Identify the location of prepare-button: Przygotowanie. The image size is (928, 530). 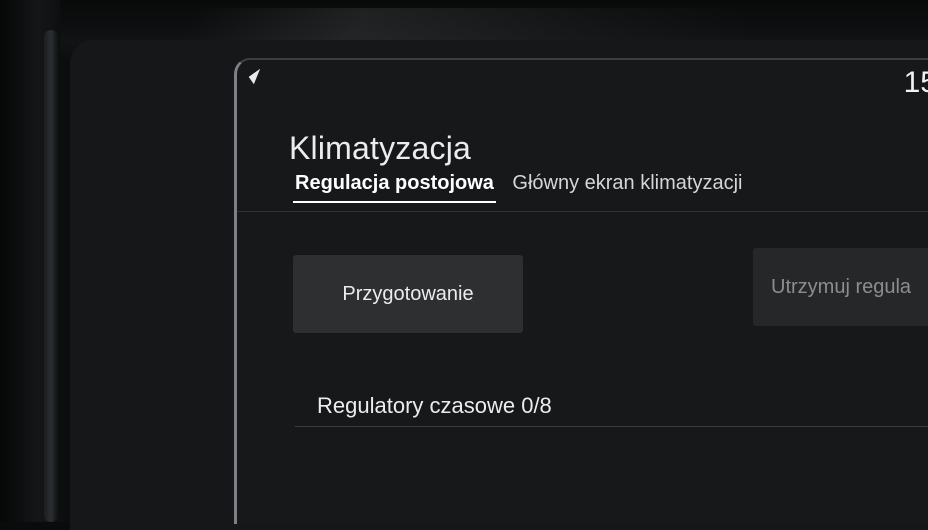
(408, 294).